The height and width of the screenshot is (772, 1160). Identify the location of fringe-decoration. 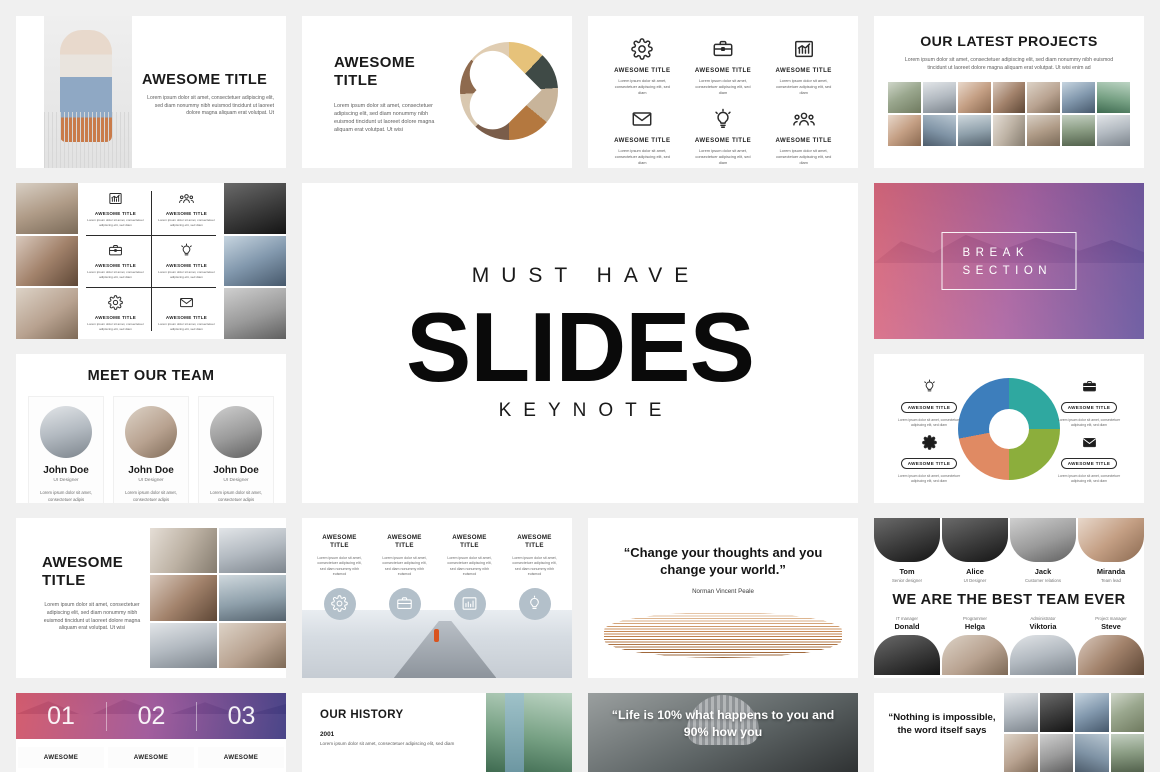
(88, 140).